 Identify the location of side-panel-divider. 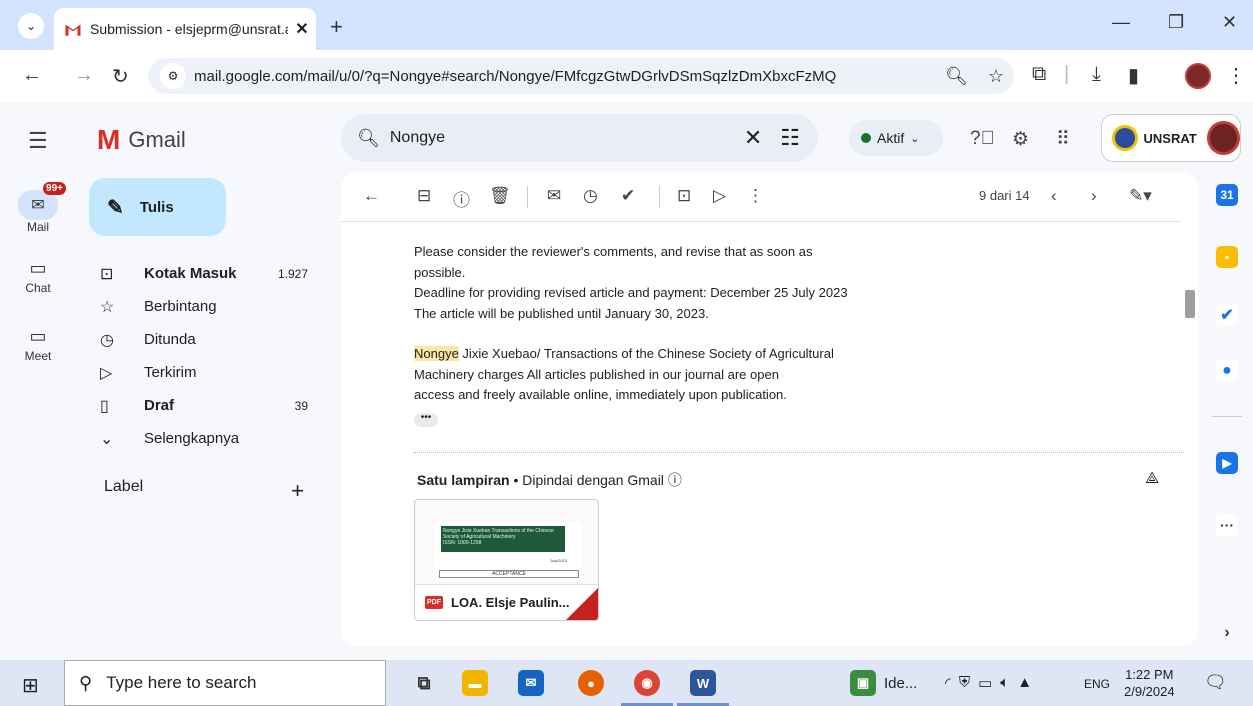
(1227, 416).